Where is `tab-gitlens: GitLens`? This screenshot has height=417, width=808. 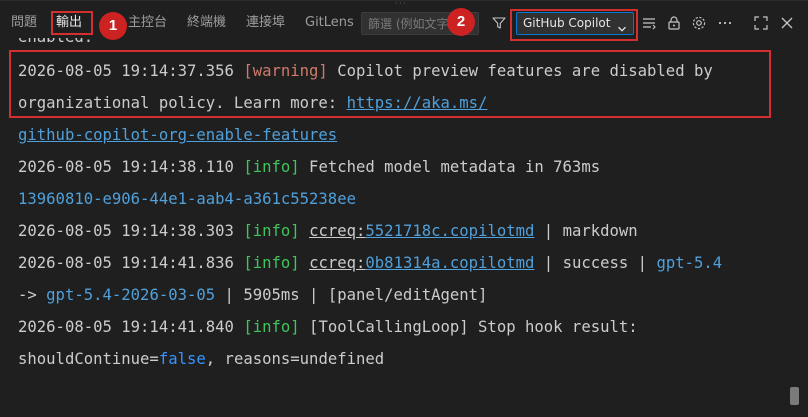 tab-gitlens: GitLens is located at coordinates (329, 23).